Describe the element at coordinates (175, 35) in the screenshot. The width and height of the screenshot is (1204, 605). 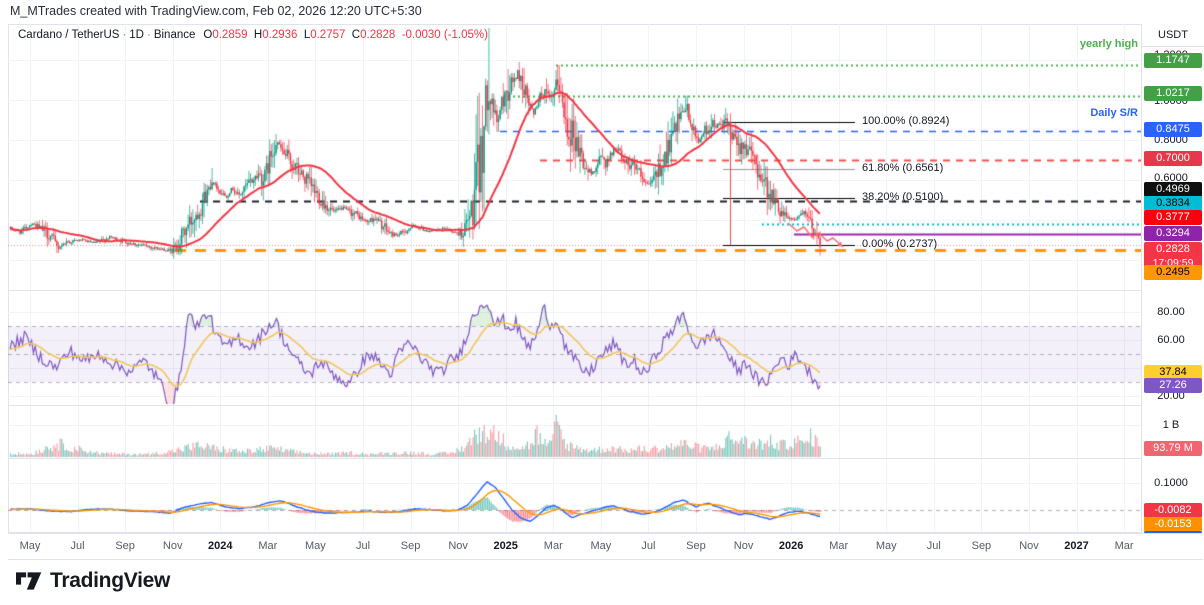
I see `exchange-name: Binance` at that location.